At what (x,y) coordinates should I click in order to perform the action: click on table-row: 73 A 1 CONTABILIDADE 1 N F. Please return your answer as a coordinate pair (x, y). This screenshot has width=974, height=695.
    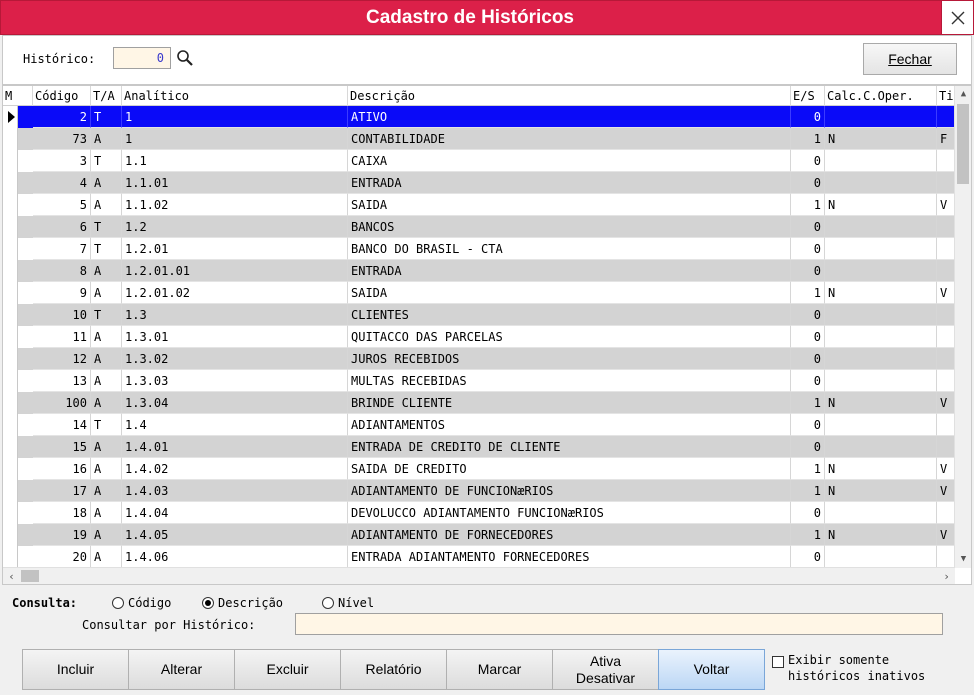
    Looking at the image, I should click on (479, 139).